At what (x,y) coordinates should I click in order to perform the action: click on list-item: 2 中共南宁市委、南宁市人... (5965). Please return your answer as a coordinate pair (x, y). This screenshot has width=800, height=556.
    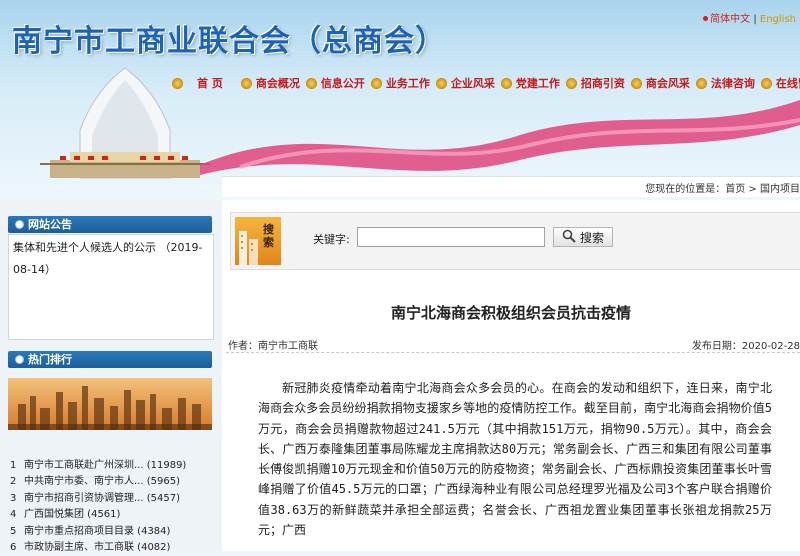
    Looking at the image, I should click on (110, 482).